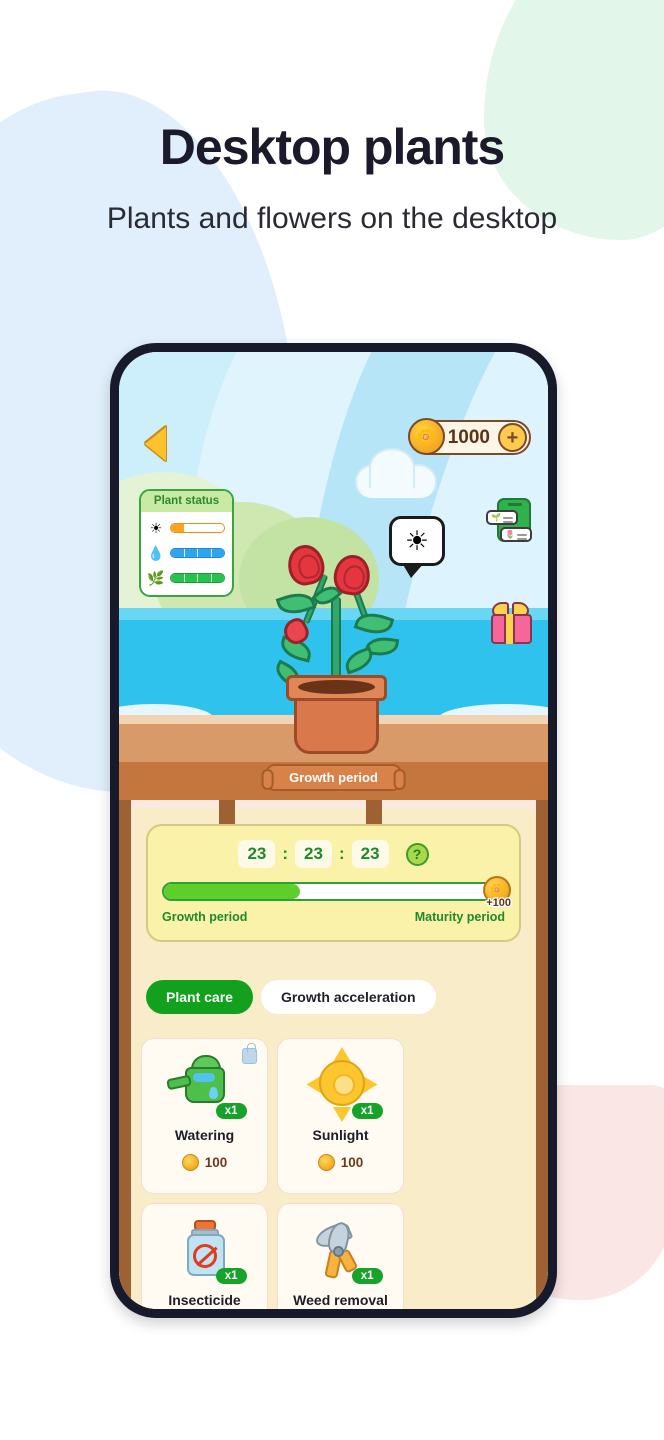  Describe the element at coordinates (232, 891) in the screenshot. I see `progress-fill` at that location.